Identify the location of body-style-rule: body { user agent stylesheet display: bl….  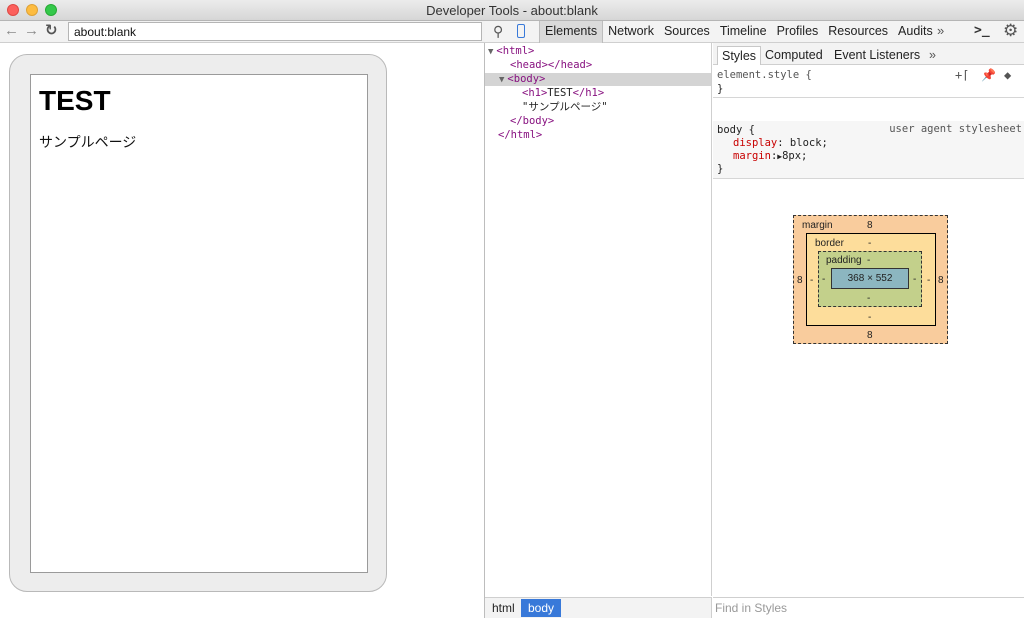
(868, 150).